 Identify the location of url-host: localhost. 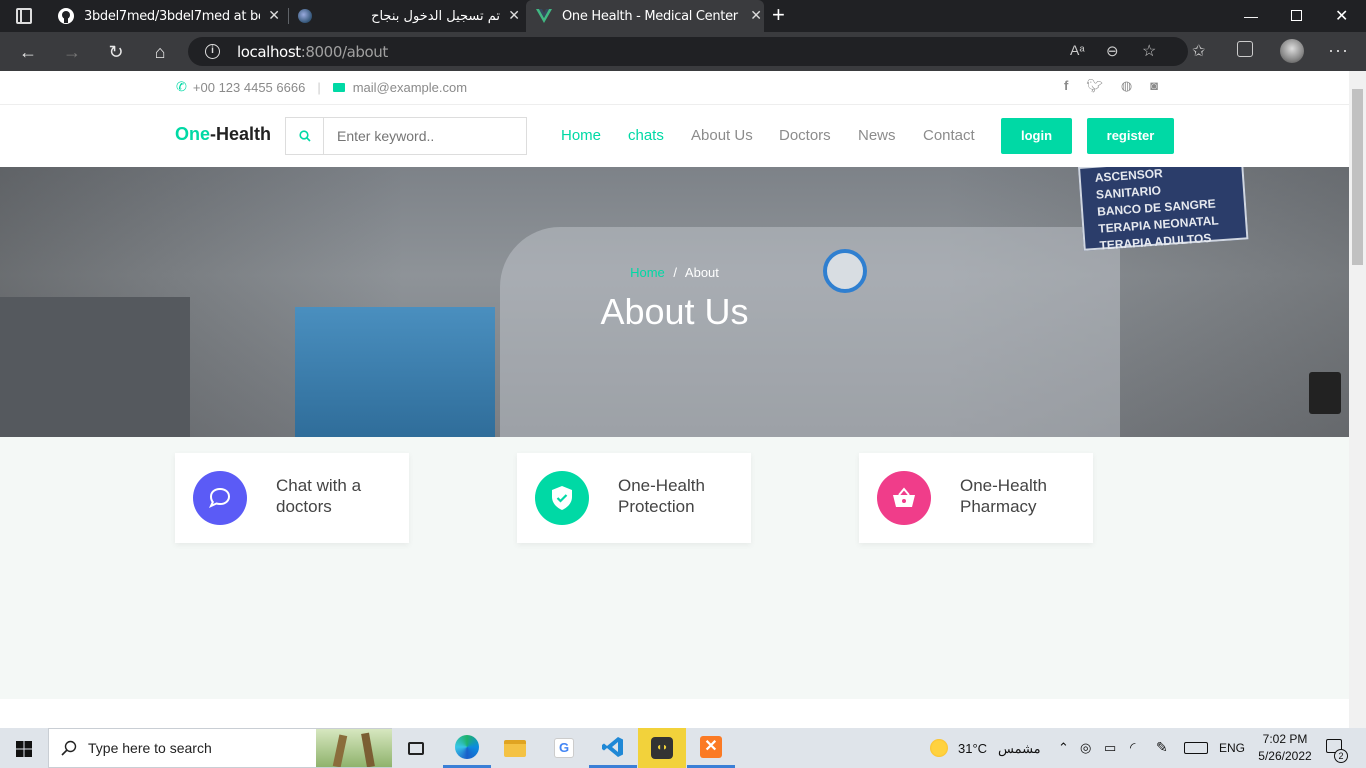
(269, 52).